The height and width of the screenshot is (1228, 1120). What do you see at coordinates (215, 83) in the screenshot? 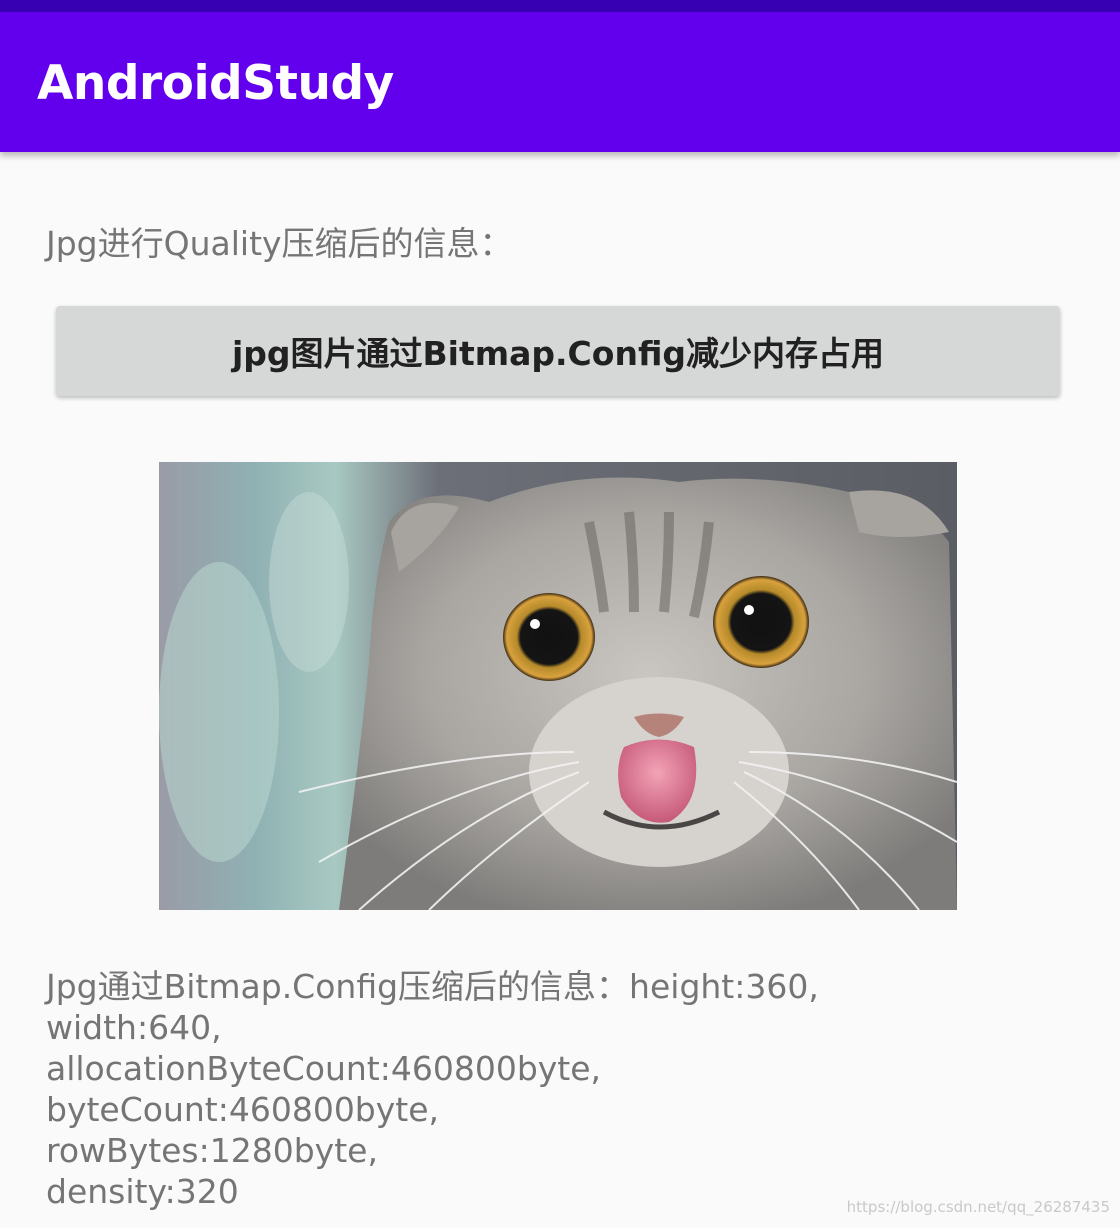
I see `app-title: AndroidStudy` at bounding box center [215, 83].